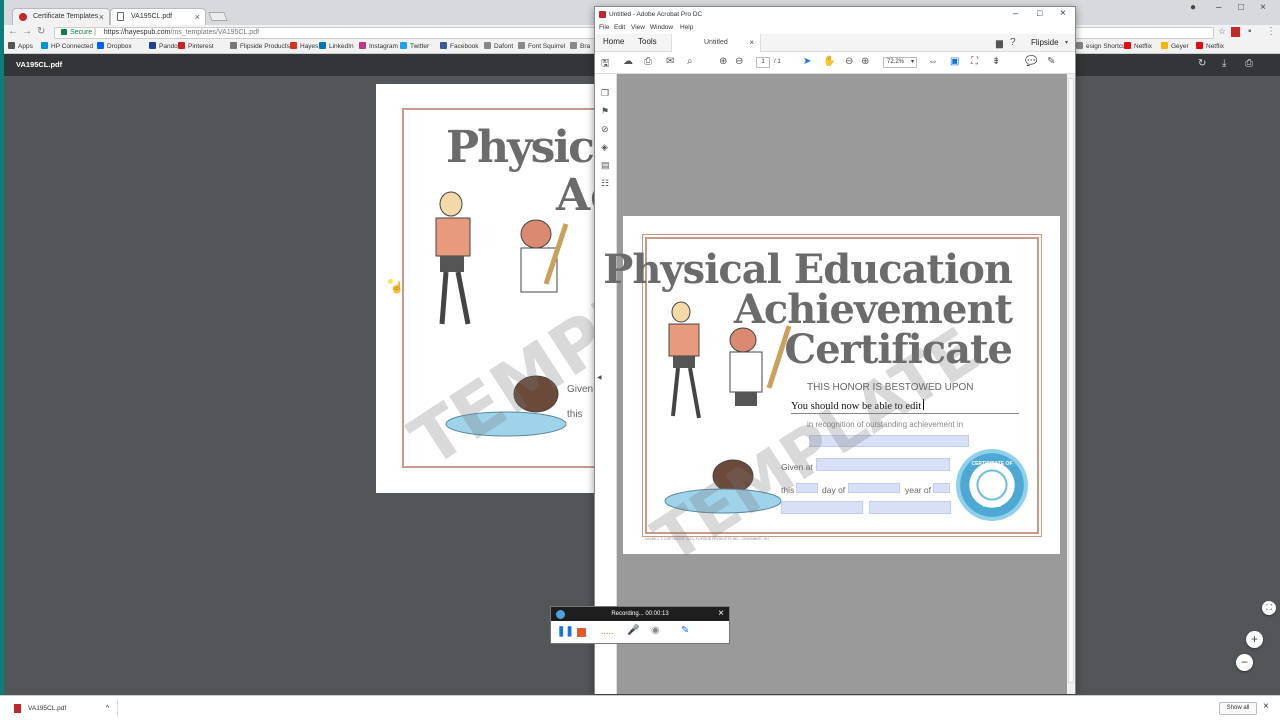  Describe the element at coordinates (763, 62) in the screenshot. I see `page-number-input: 1` at that location.